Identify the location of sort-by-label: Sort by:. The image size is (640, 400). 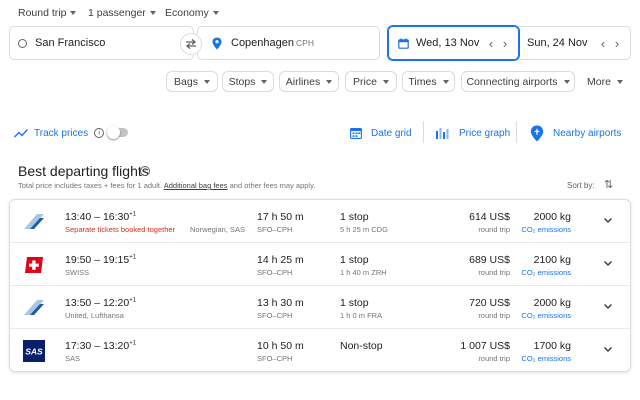
(581, 185).